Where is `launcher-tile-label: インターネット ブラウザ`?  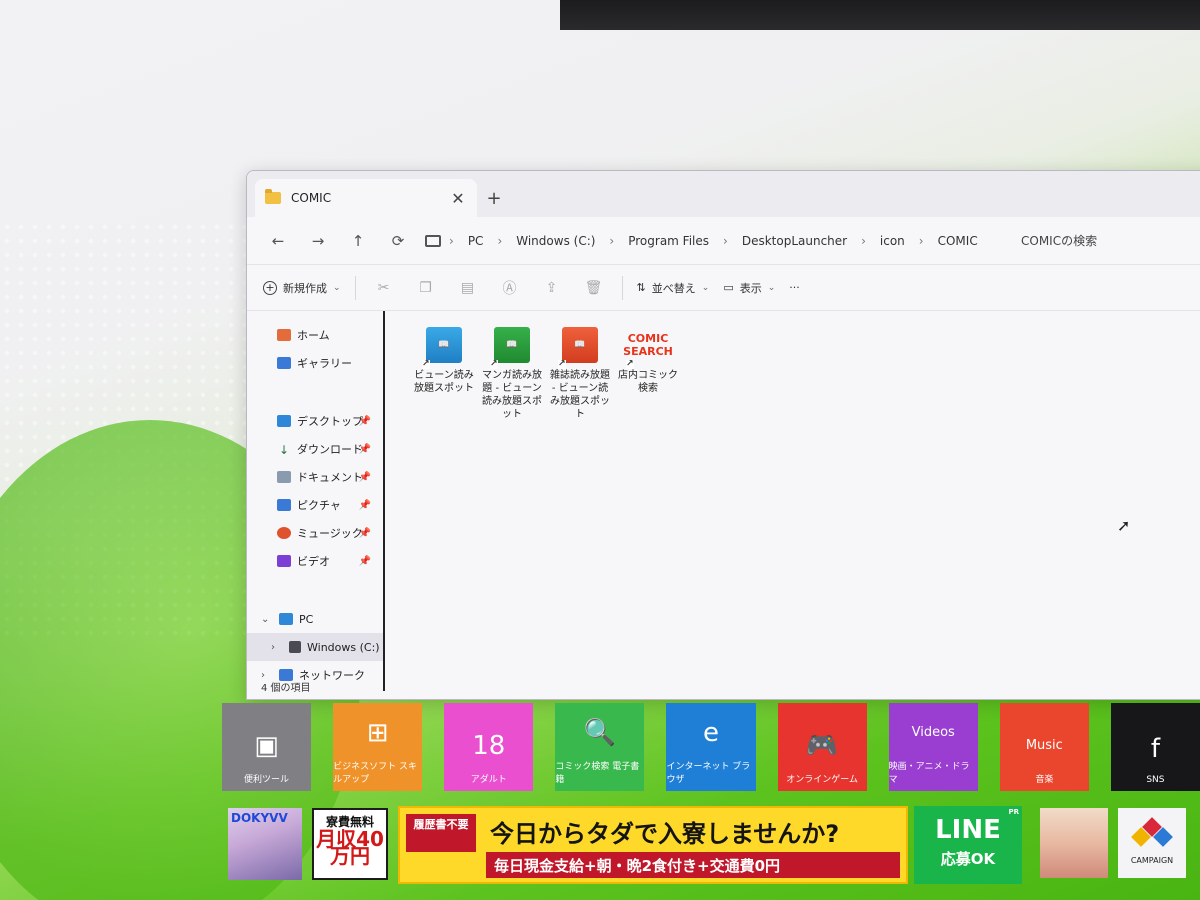
launcher-tile-label: インターネット ブラウザ is located at coordinates (708, 773).